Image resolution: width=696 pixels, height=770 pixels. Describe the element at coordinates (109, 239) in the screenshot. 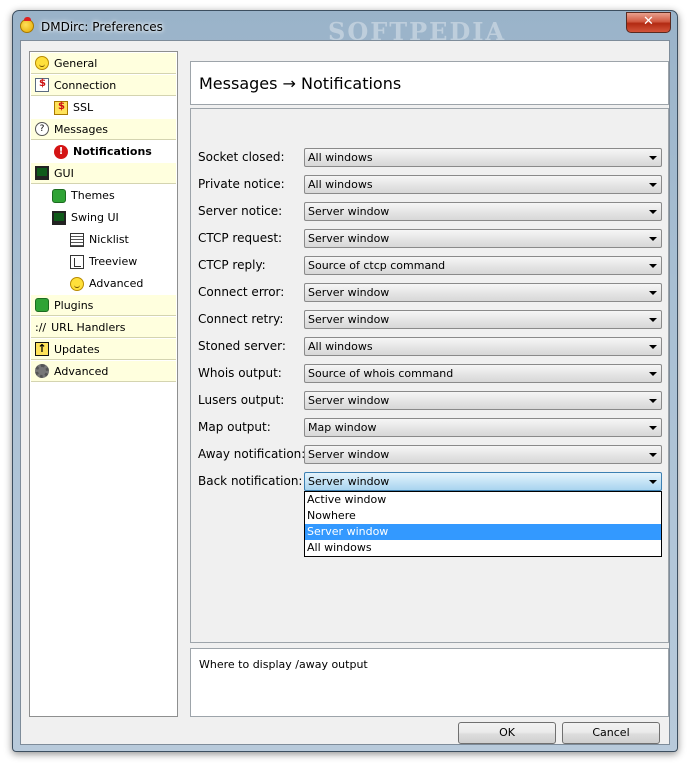

I see `sidebar-item-label: Nicklist` at that location.